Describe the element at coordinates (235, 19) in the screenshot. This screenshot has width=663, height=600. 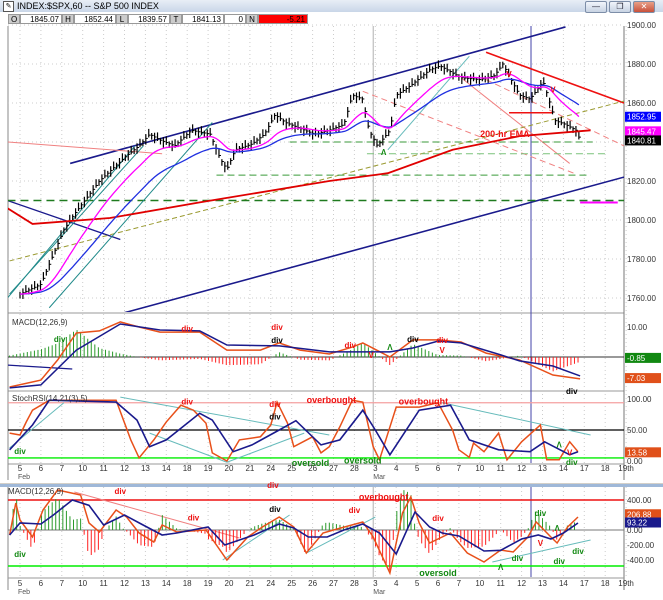
I see `volume-value: 0` at that location.